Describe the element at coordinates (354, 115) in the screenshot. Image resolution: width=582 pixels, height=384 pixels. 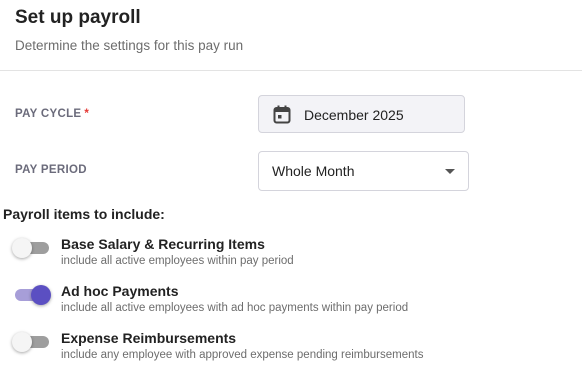
I see `pay-cycle-value: December 2025` at that location.